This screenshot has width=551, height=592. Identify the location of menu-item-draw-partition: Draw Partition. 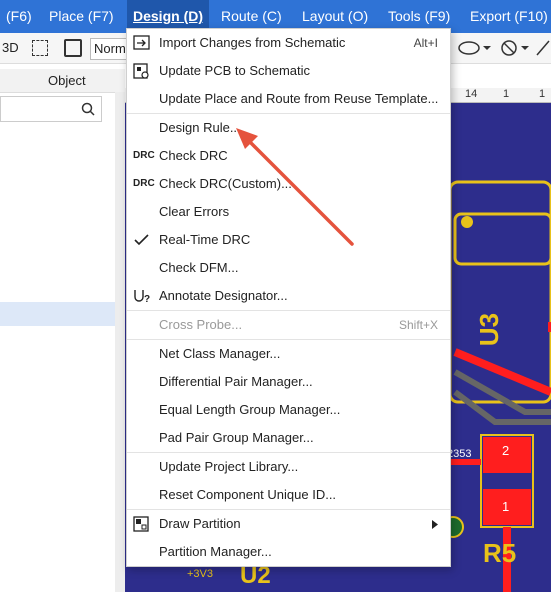
(288, 524).